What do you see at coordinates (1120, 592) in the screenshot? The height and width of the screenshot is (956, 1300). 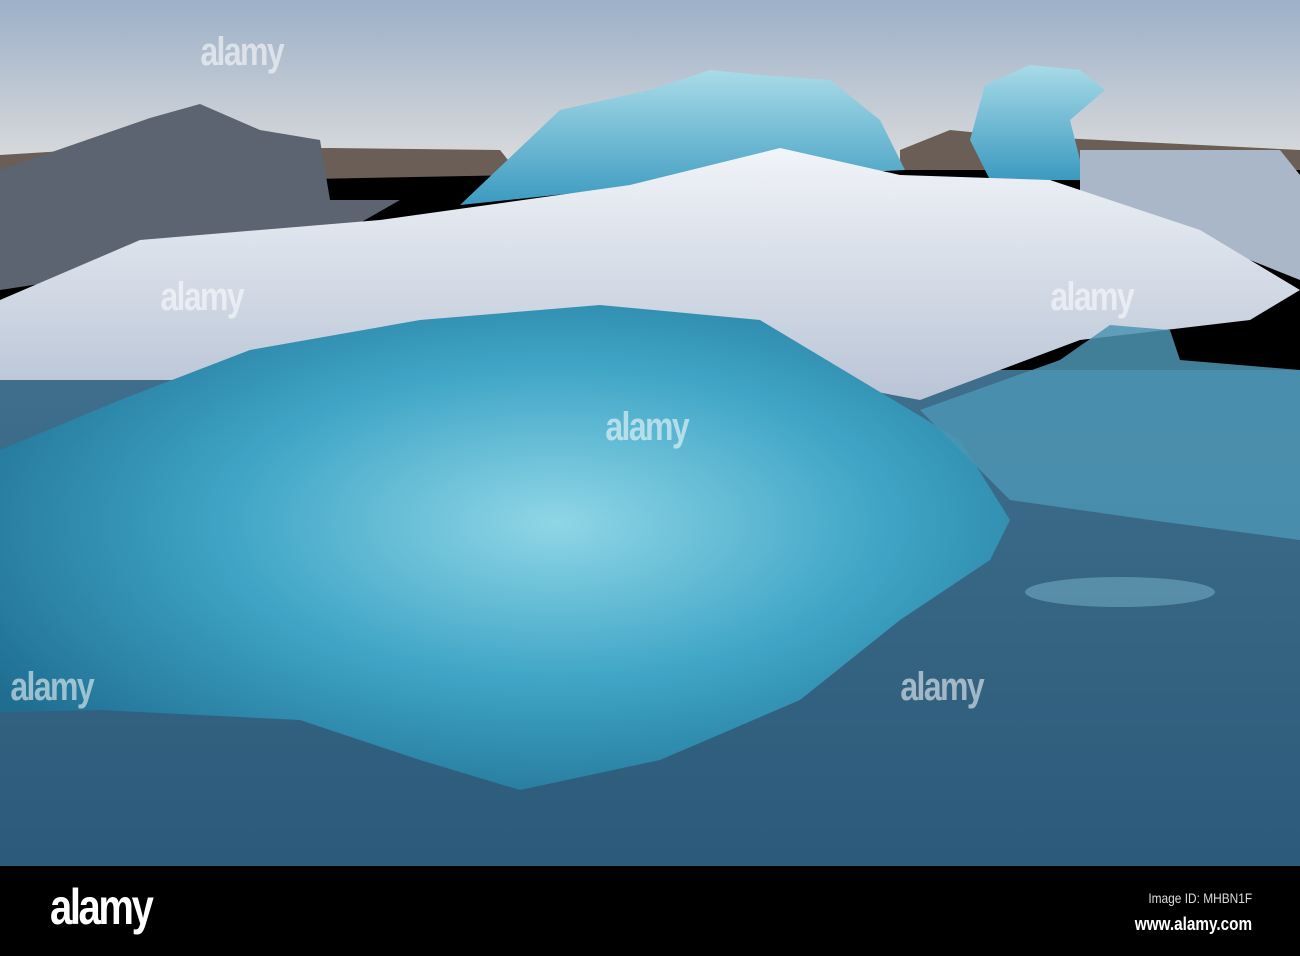 I see `ice-floe` at bounding box center [1120, 592].